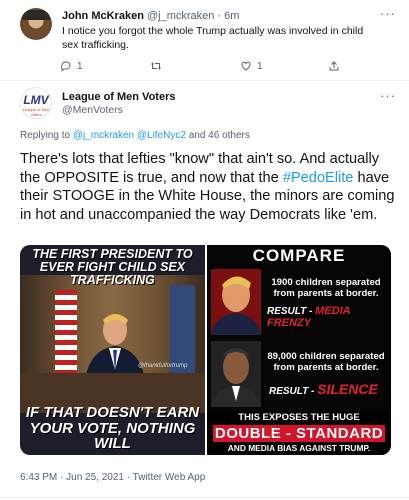 The height and width of the screenshot is (500, 409). Describe the element at coordinates (36, 112) in the screenshot. I see `logo-subtext: League of Men Voters` at that location.